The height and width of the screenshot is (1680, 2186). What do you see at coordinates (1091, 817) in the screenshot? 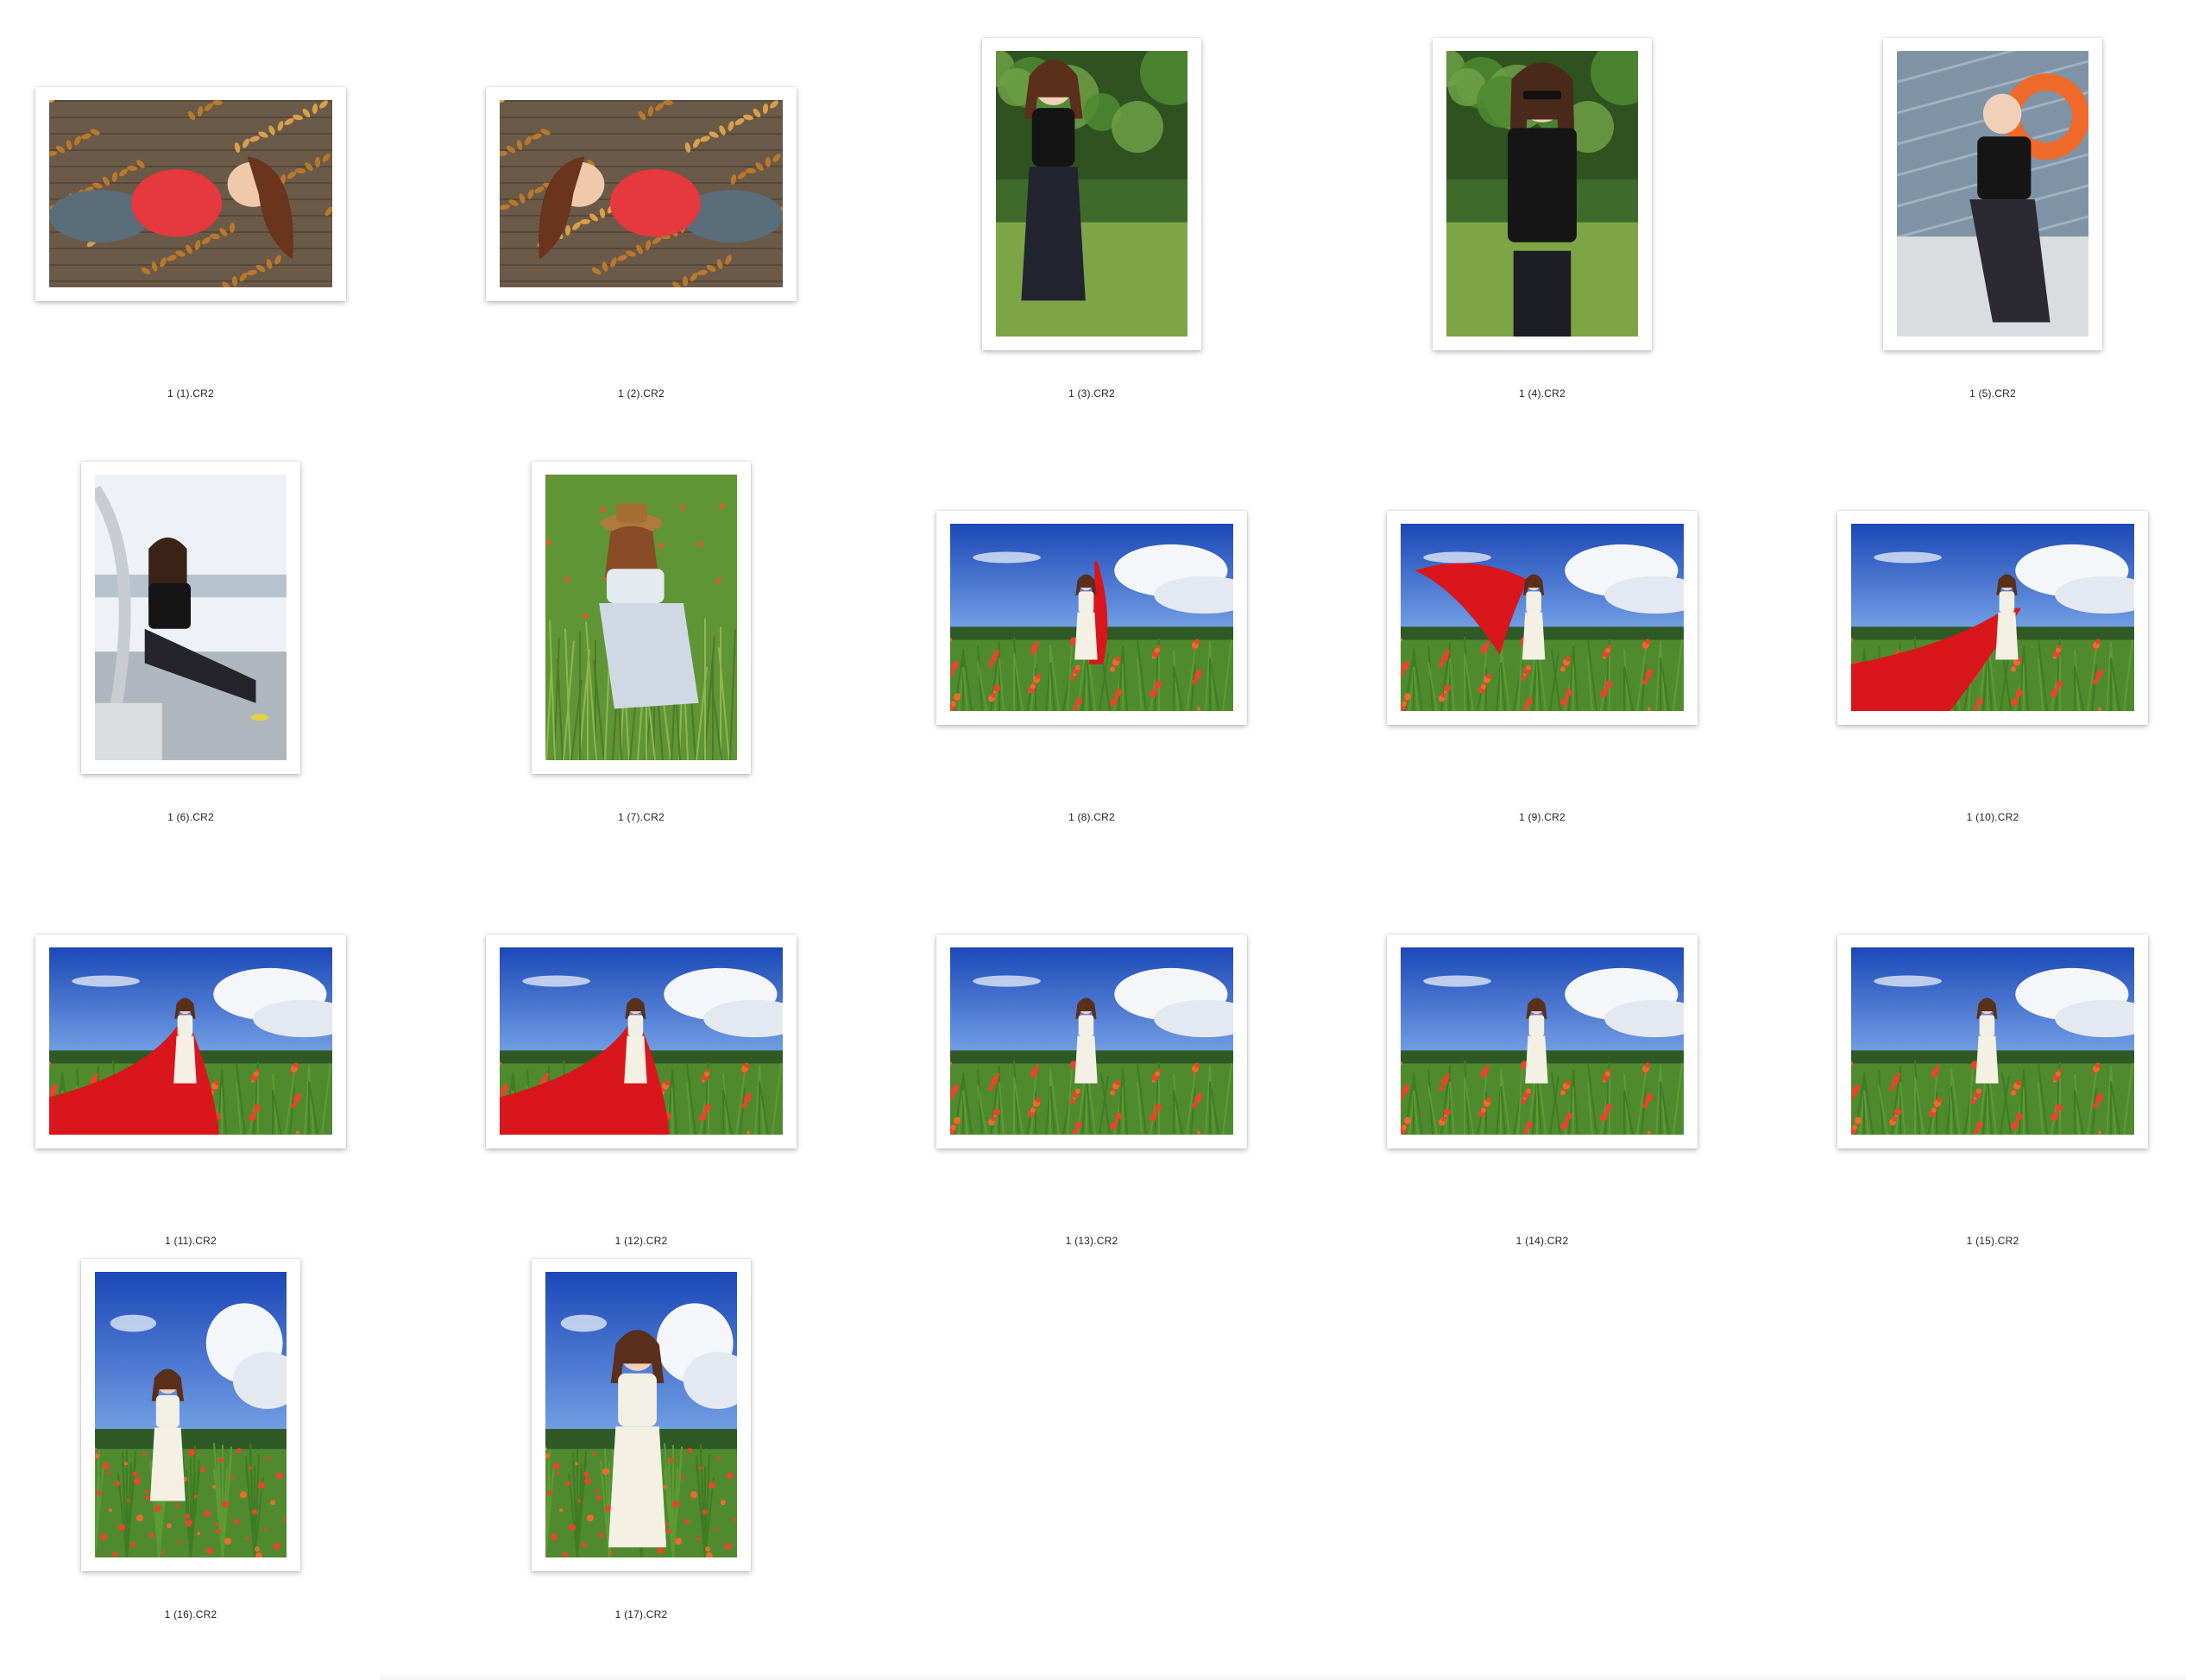
I see `file-name-label: 1 (8).CR2` at bounding box center [1091, 817].